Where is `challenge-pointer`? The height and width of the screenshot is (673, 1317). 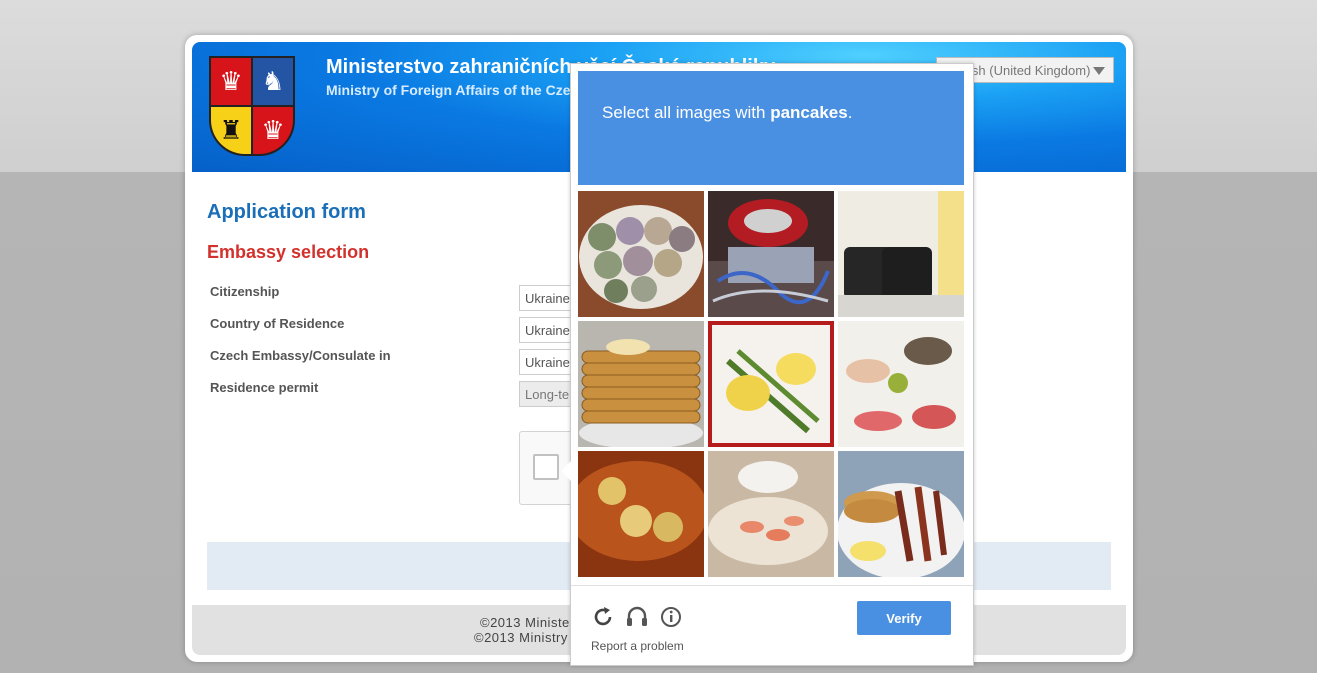
challenge-pointer is located at coordinates (566, 471).